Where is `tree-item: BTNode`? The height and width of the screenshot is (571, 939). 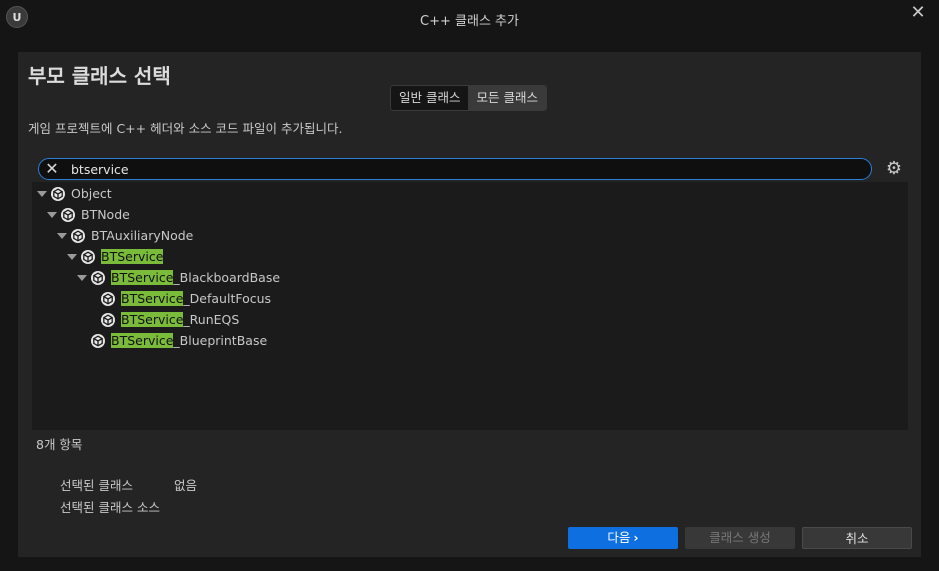 tree-item: BTNode is located at coordinates (88, 214).